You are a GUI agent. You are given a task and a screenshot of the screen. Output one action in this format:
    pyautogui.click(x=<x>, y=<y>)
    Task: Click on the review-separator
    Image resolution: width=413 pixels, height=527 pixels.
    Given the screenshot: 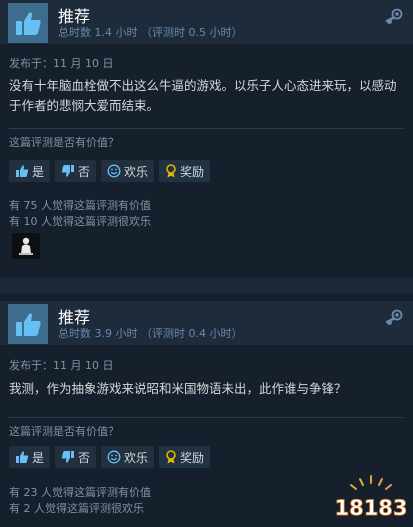 What is the action you would take?
    pyautogui.click(x=206, y=285)
    